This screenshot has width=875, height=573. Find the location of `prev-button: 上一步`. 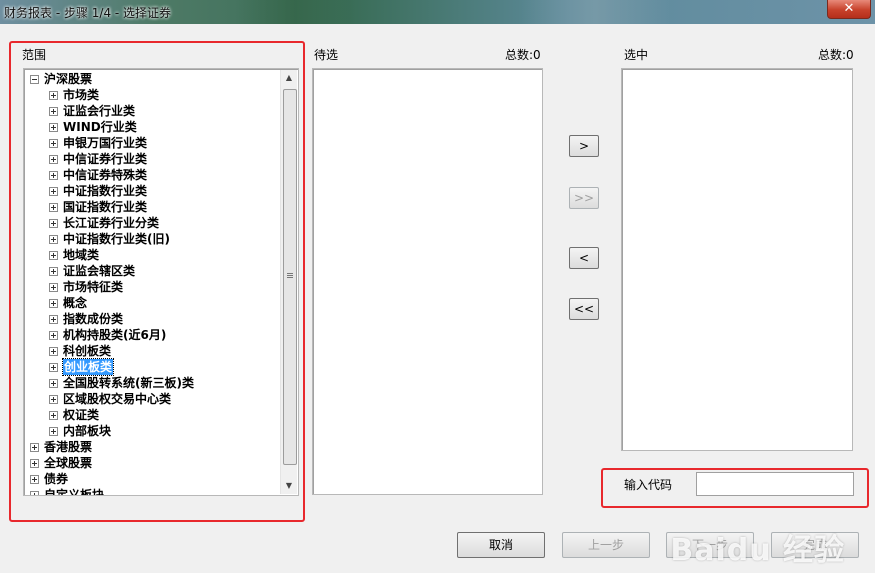

prev-button: 上一步 is located at coordinates (606, 545).